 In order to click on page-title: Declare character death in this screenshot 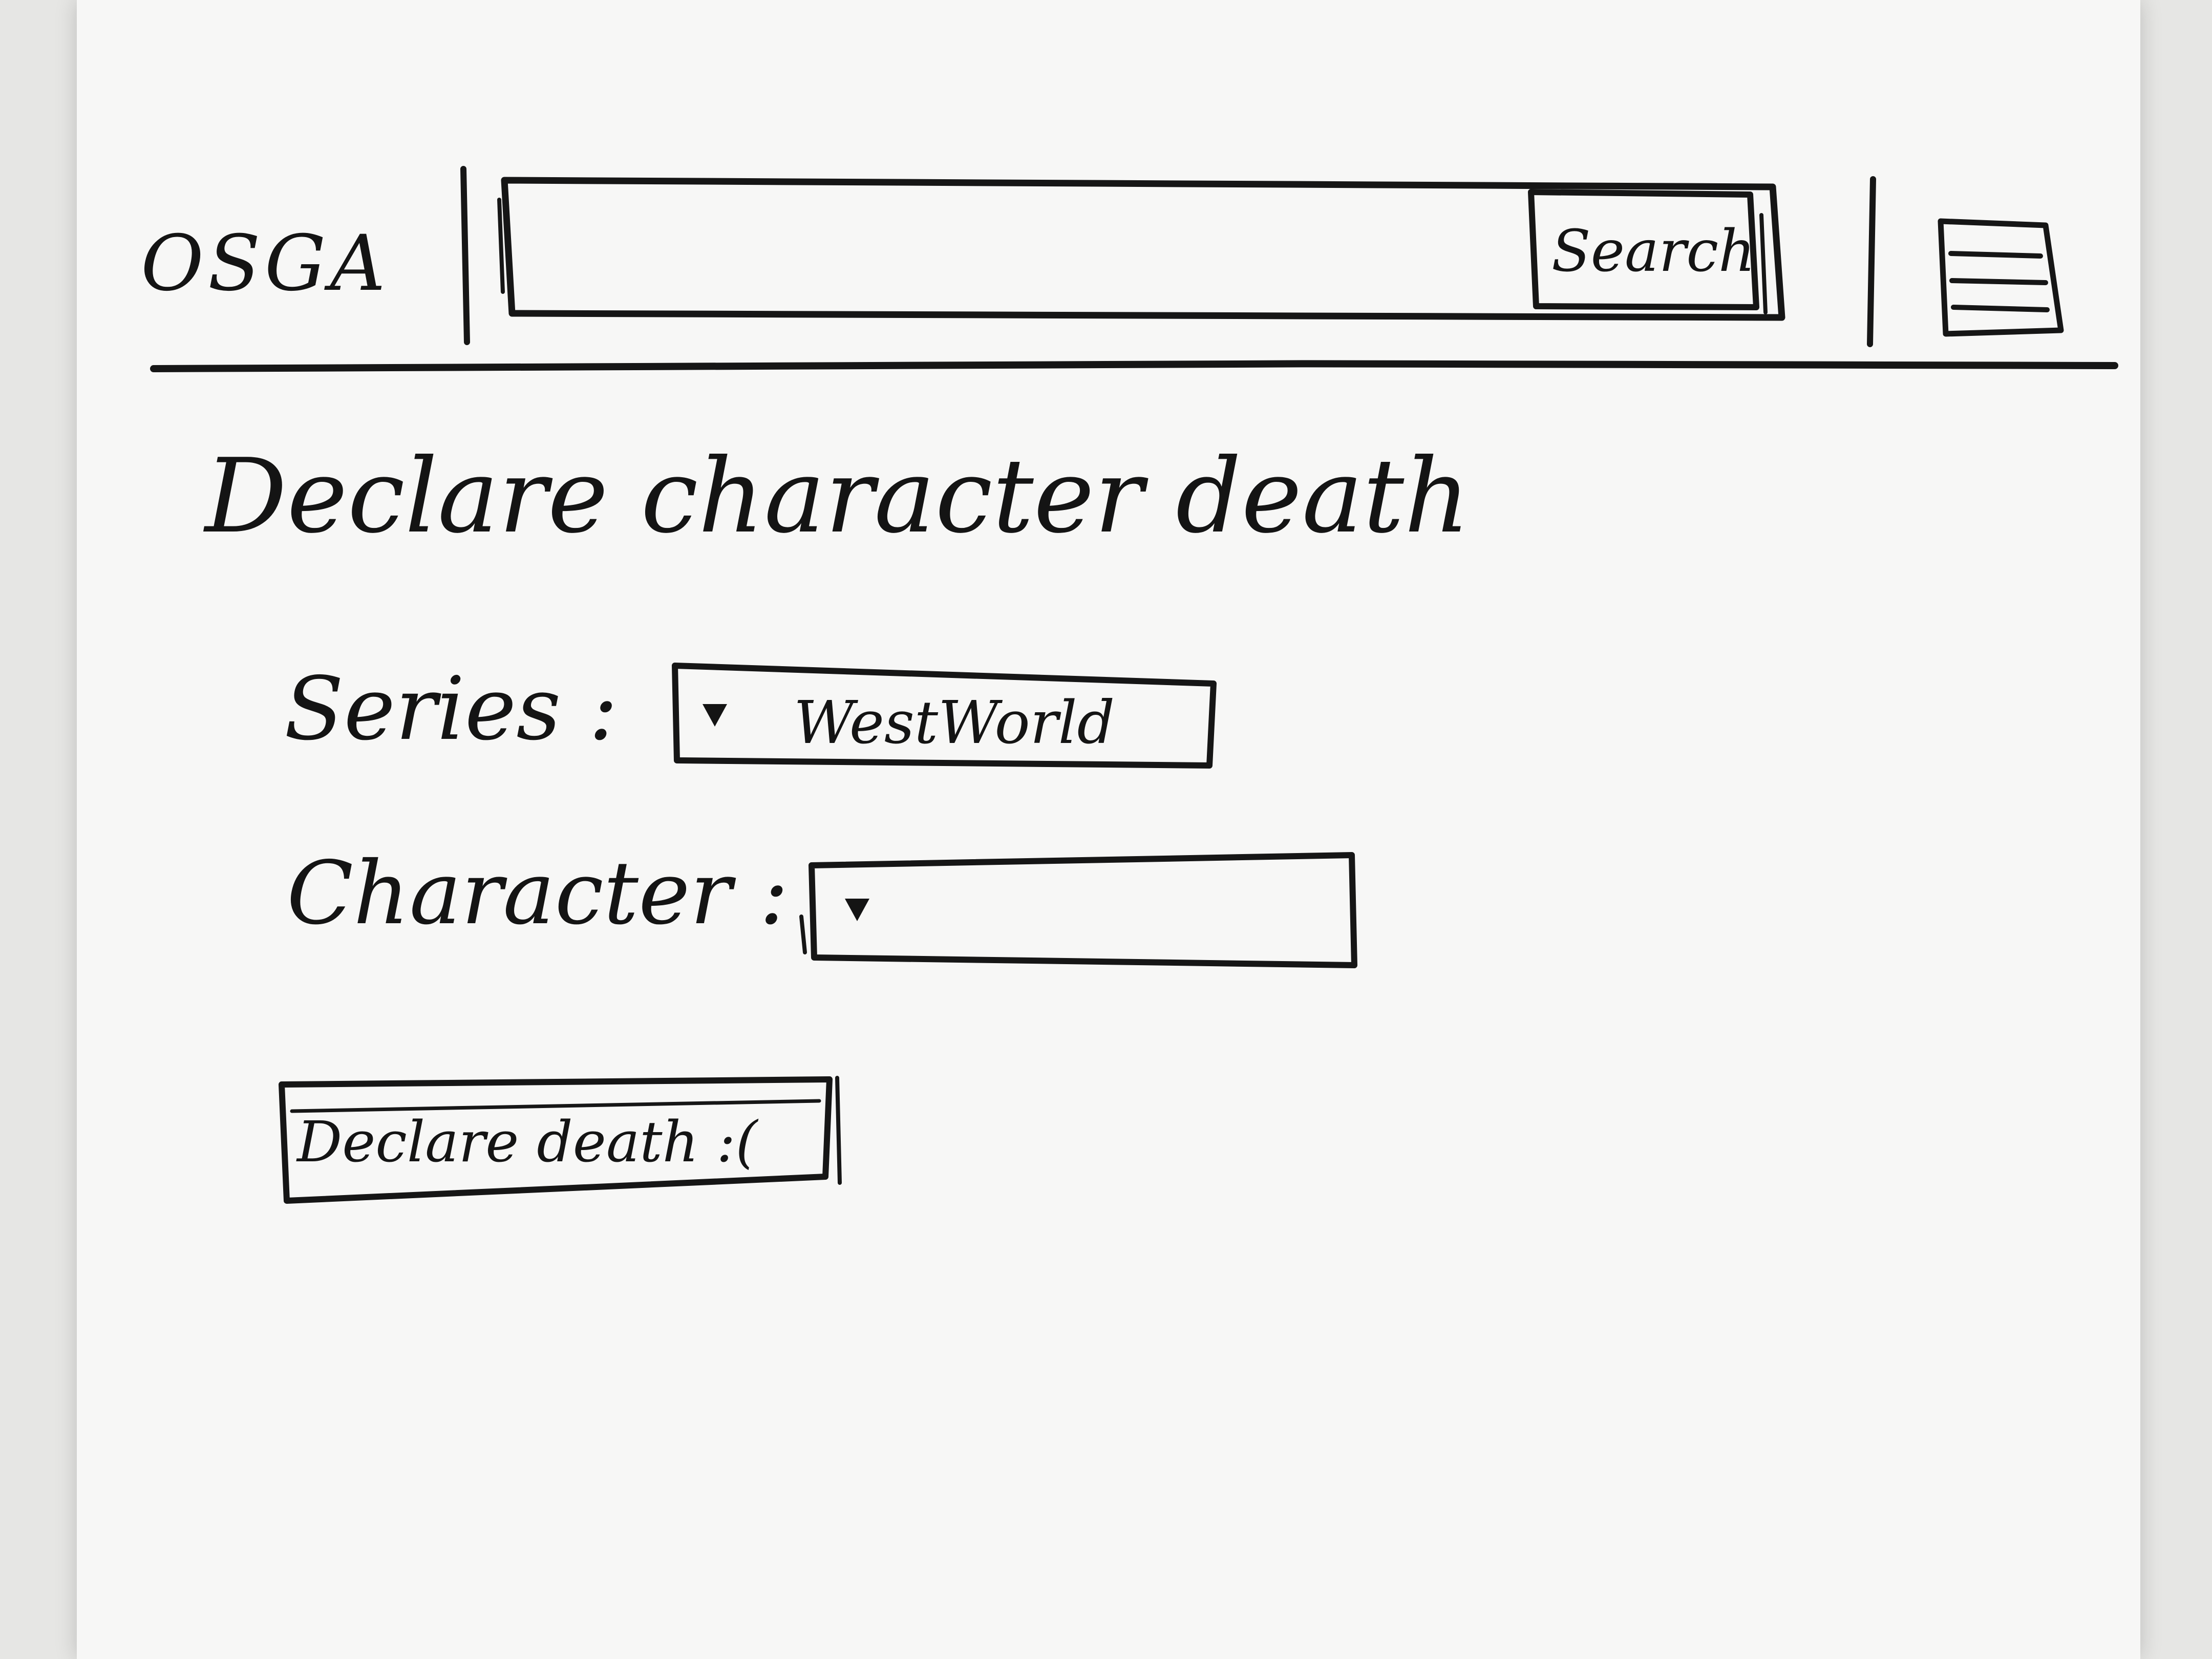, I will do `click(838, 497)`.